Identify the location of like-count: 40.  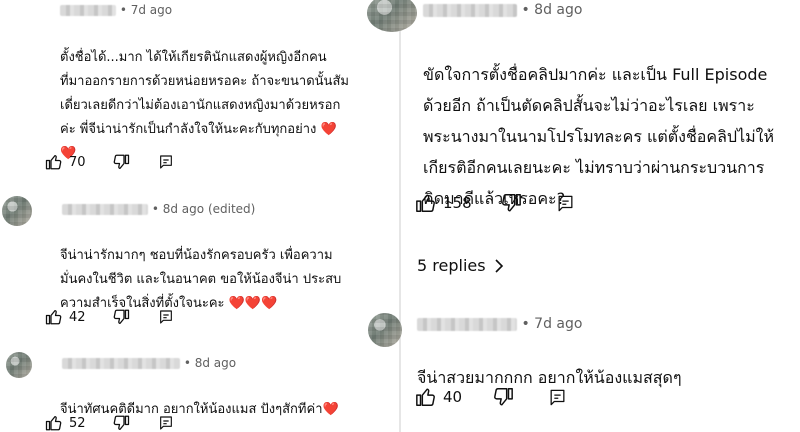
(453, 397).